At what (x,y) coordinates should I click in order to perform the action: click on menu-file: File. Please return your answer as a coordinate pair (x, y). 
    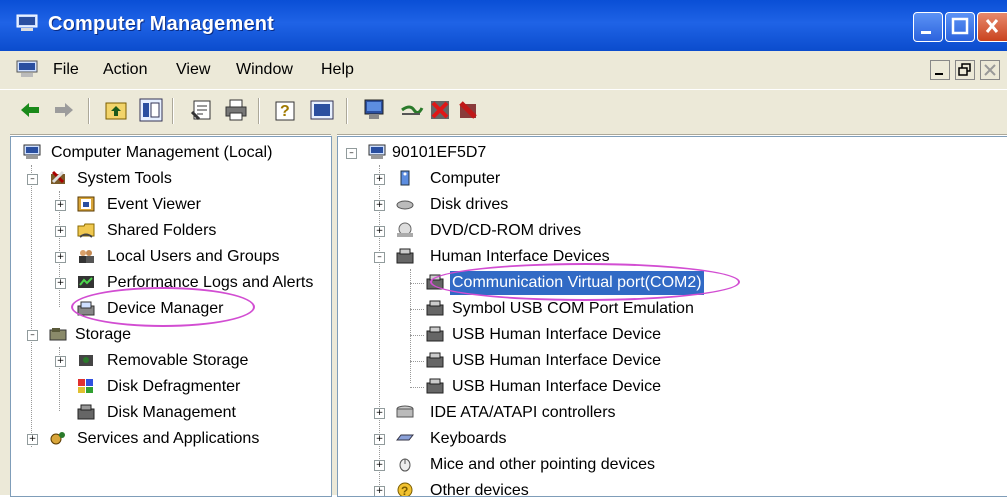
    Looking at the image, I should click on (66, 70).